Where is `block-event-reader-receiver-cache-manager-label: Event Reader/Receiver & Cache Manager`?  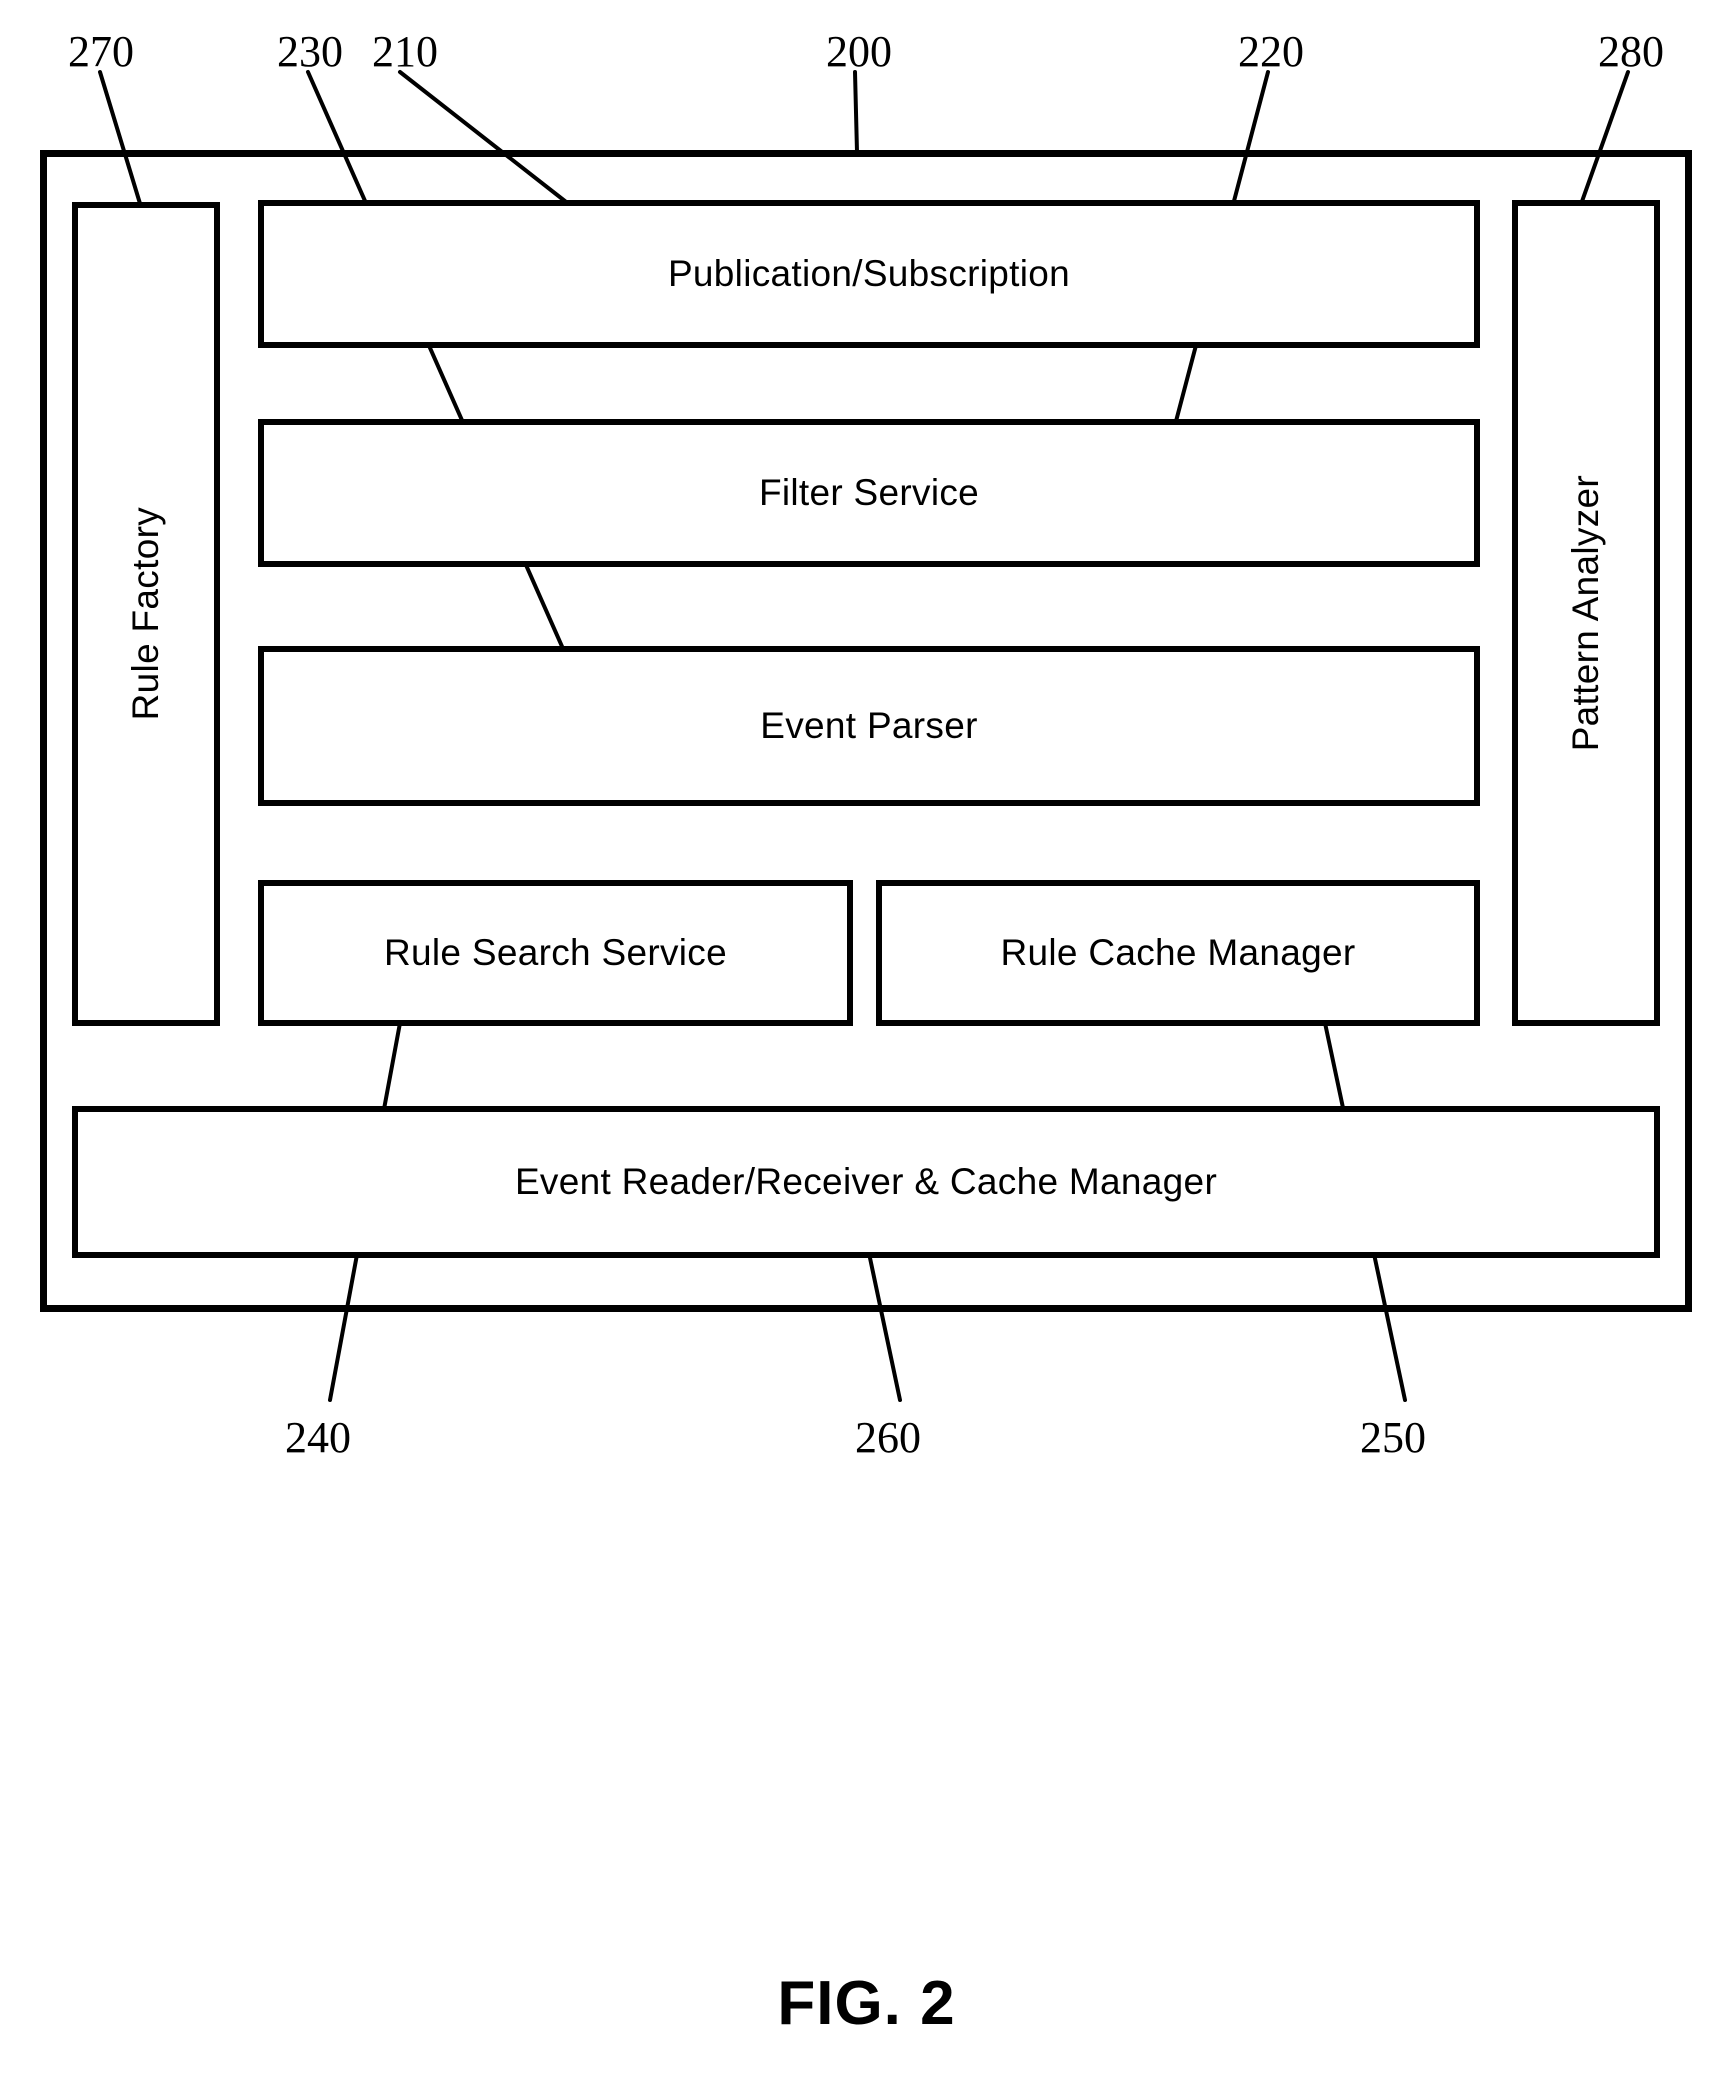
block-event-reader-receiver-cache-manager-label: Event Reader/Receiver & Cache Manager is located at coordinates (866, 1181).